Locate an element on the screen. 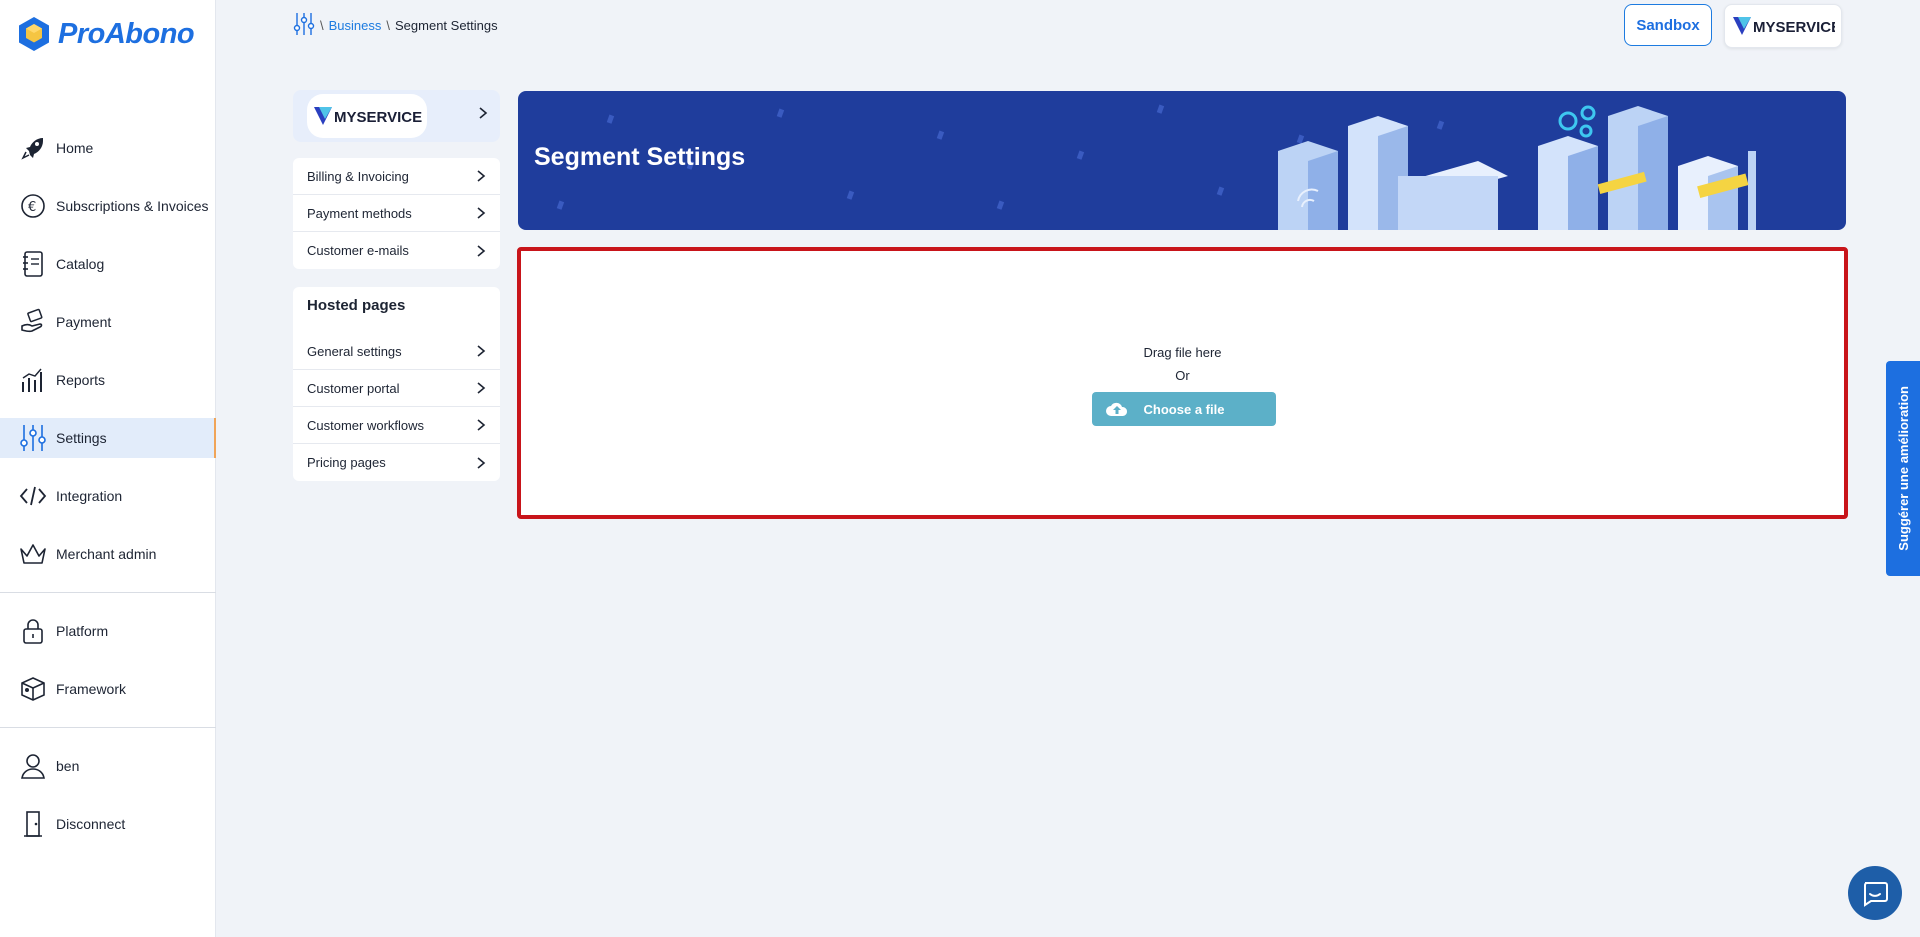 This screenshot has width=1920, height=937. suggest-improvement-label: Suggérer une amélioration is located at coordinates (1903, 468).